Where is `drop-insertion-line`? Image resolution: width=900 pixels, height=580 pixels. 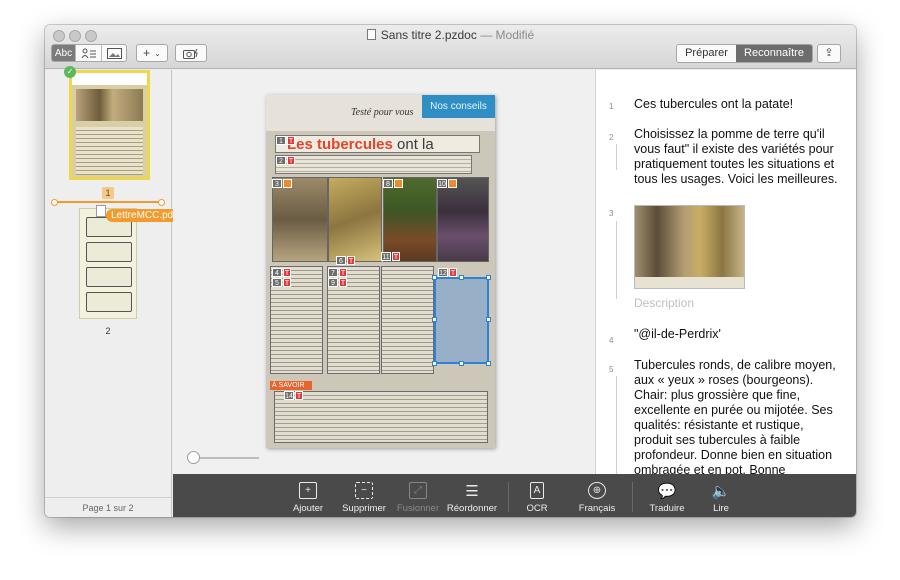
drop-insertion-line is located at coordinates (108, 202).